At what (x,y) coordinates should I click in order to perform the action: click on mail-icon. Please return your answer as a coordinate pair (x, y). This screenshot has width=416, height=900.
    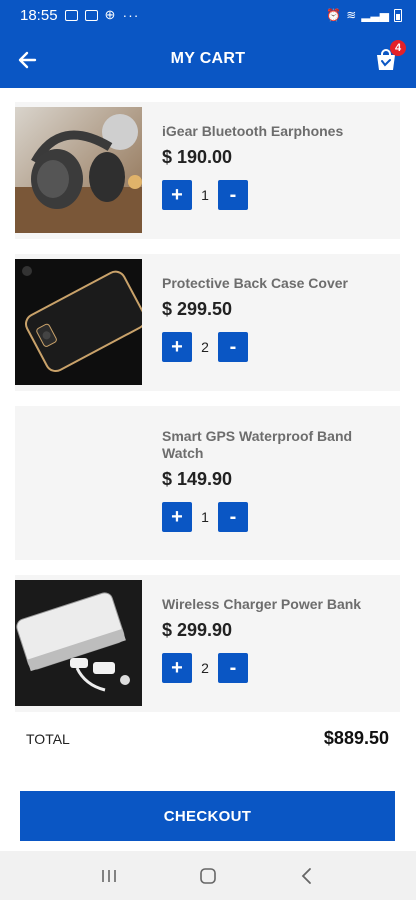
    Looking at the image, I should click on (91, 15).